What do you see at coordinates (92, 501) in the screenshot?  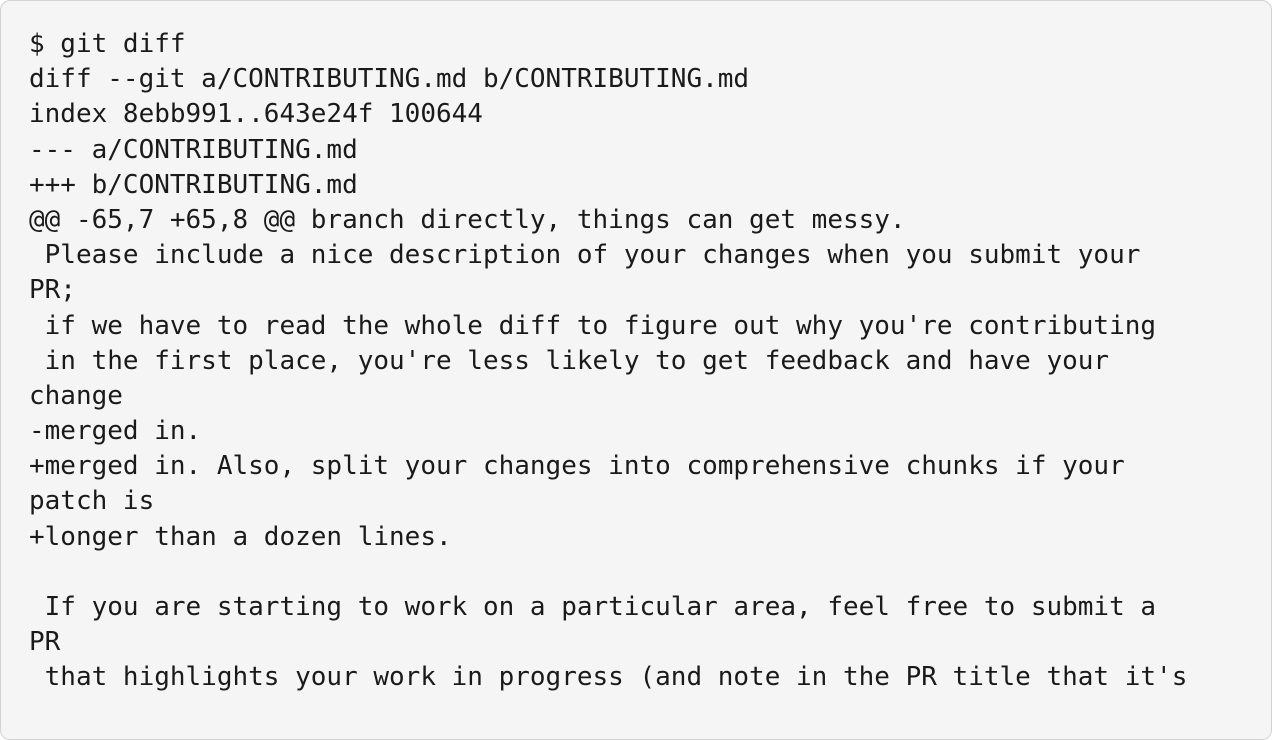 I see `diff-added-line: patch is` at bounding box center [92, 501].